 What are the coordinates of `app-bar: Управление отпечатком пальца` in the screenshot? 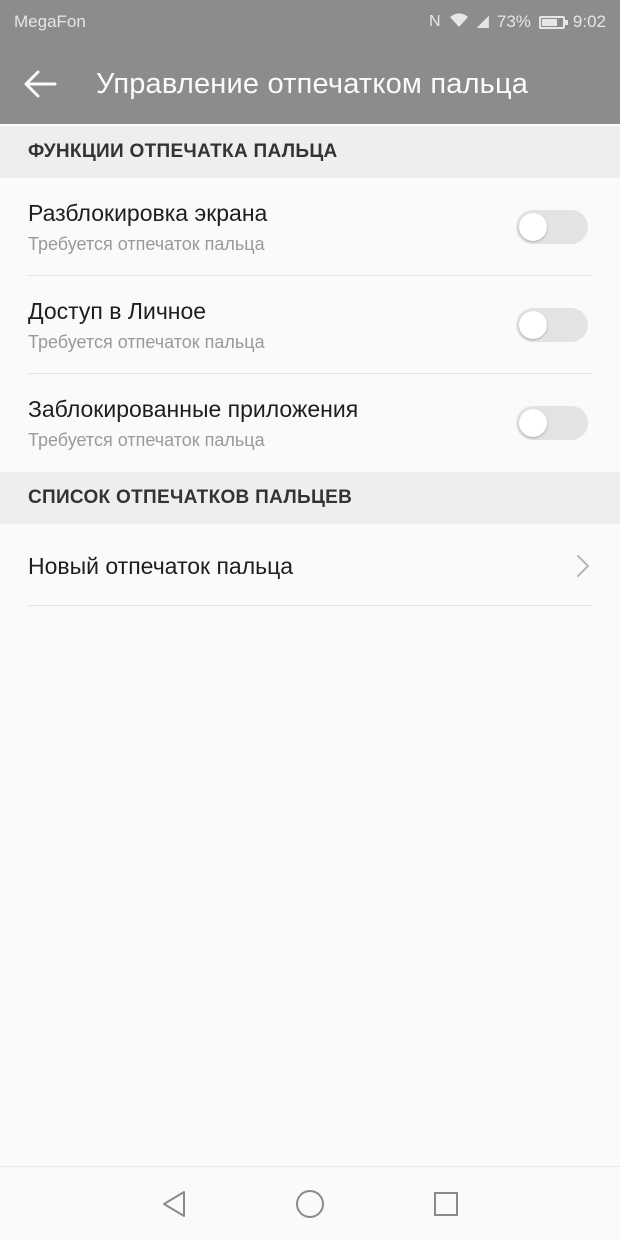 It's located at (310, 84).